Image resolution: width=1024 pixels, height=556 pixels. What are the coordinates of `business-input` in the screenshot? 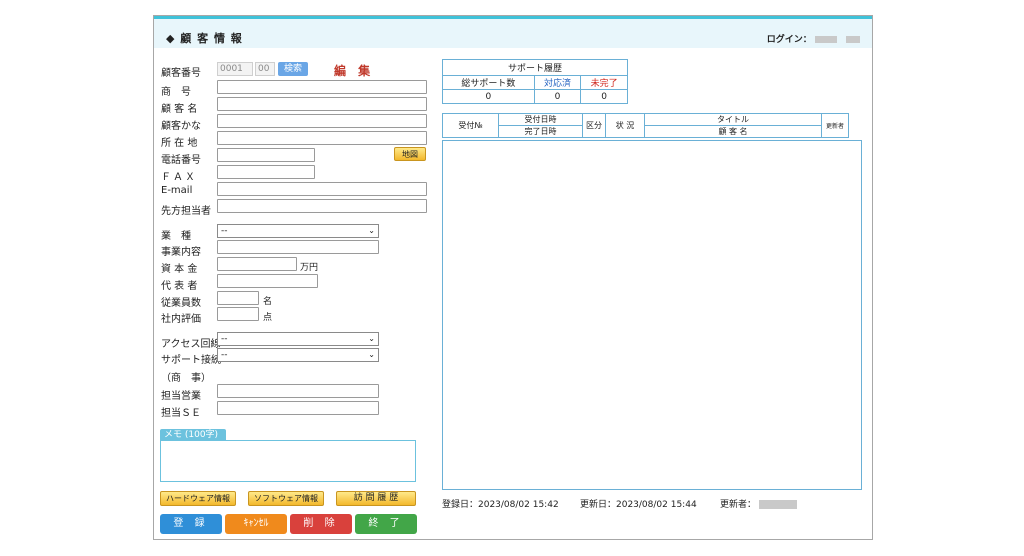 It's located at (298, 247).